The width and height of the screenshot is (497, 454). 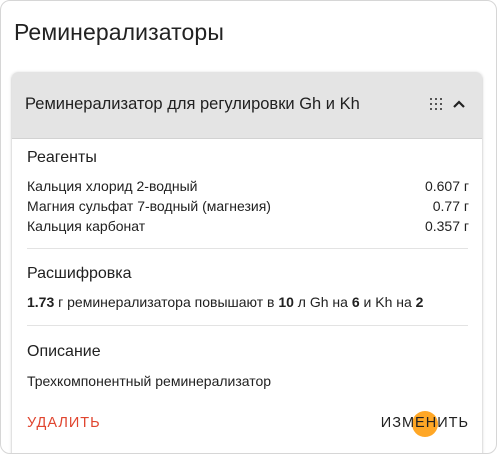 I want to click on page-title: Реминерализаторы, so click(x=119, y=32).